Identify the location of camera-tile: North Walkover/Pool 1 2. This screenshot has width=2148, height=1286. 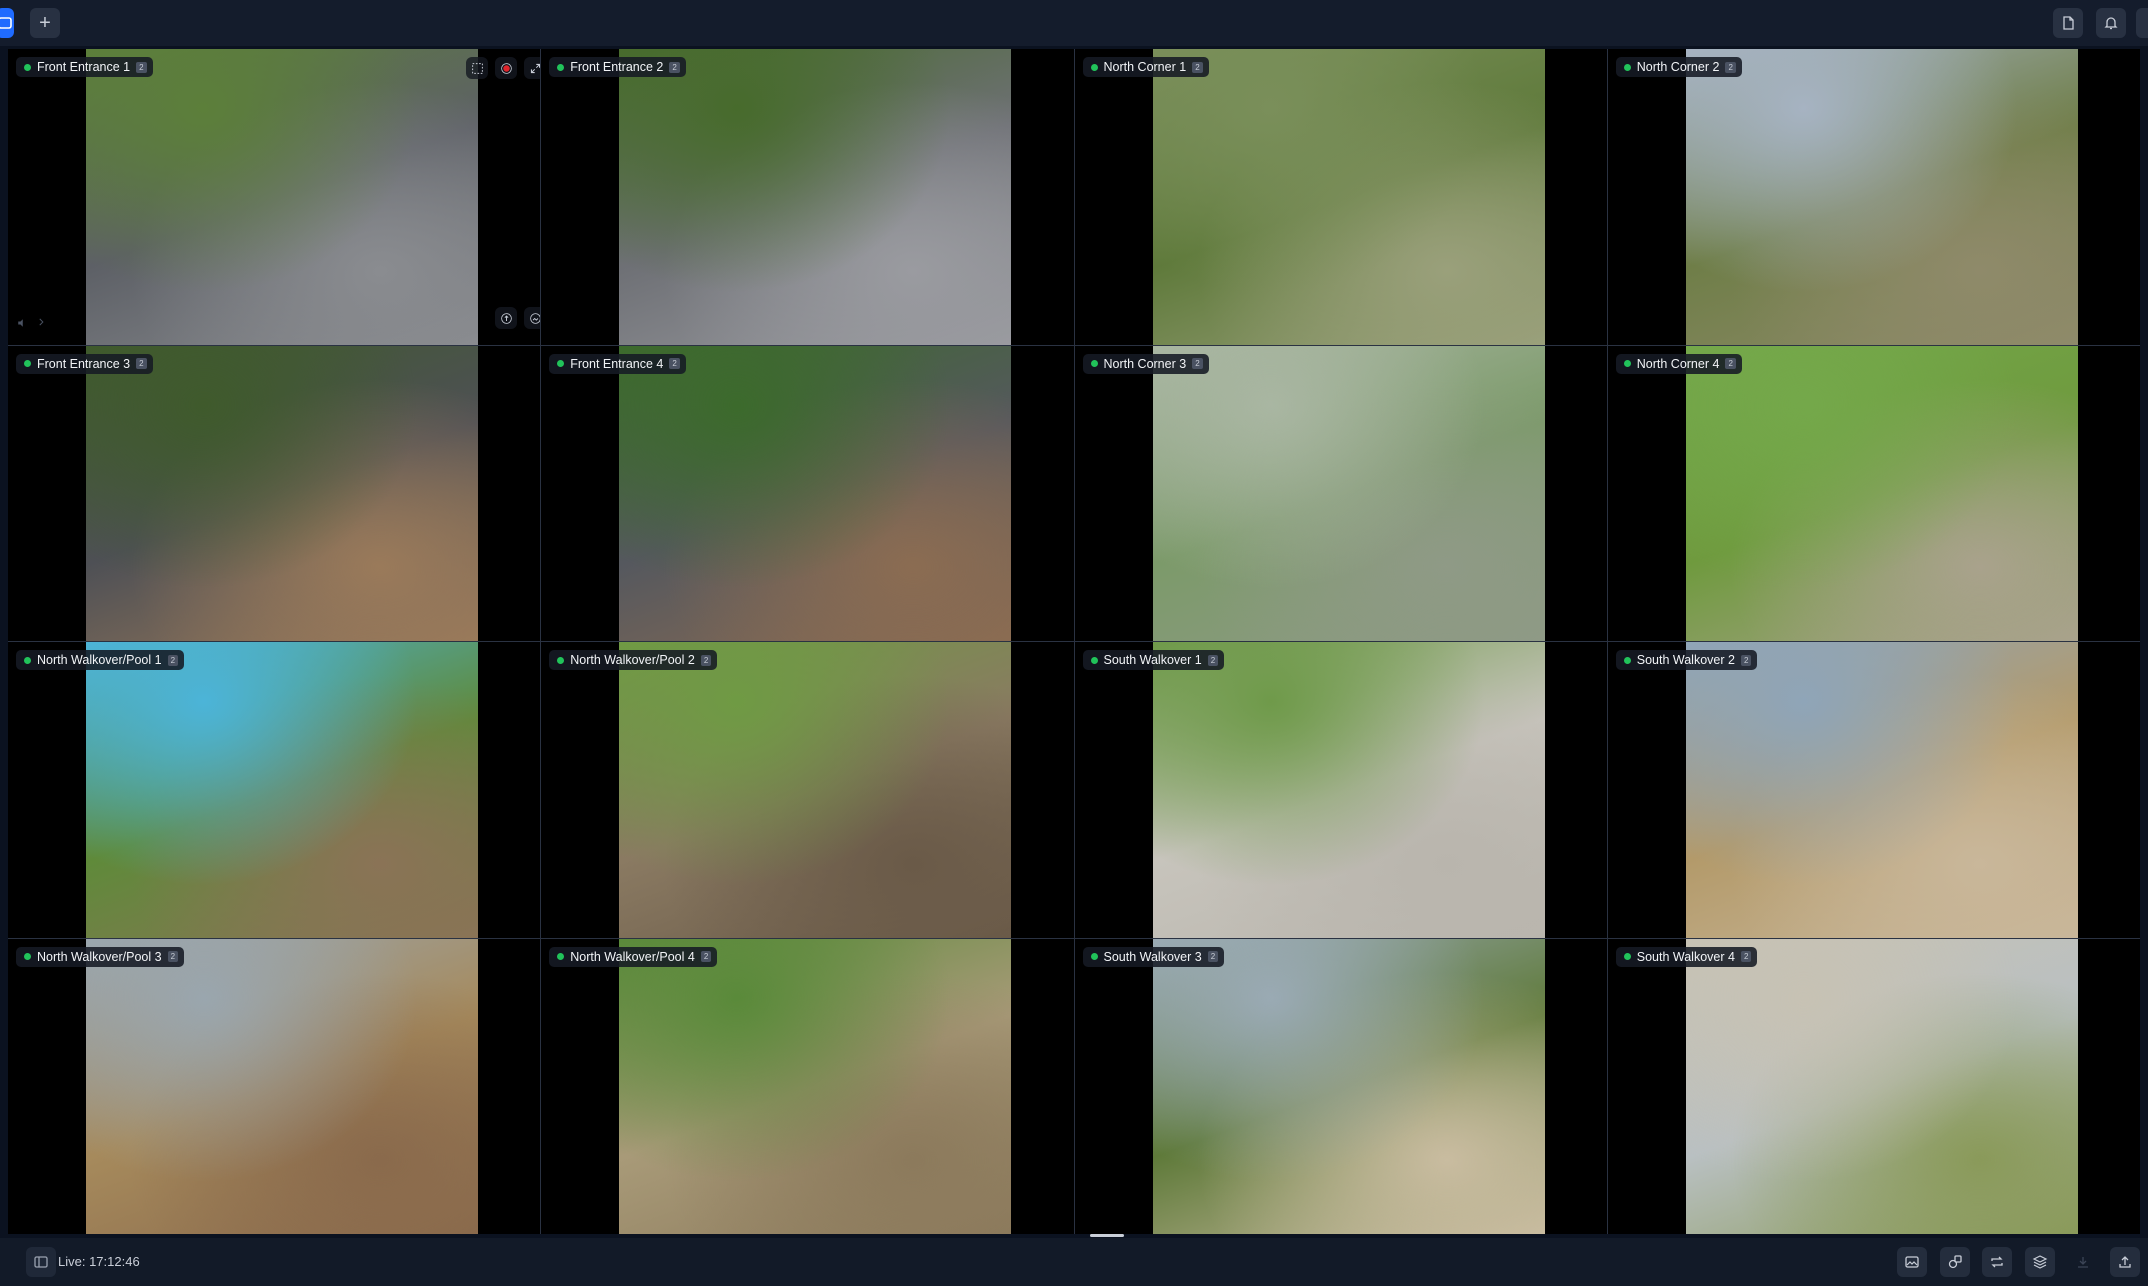
(274, 790).